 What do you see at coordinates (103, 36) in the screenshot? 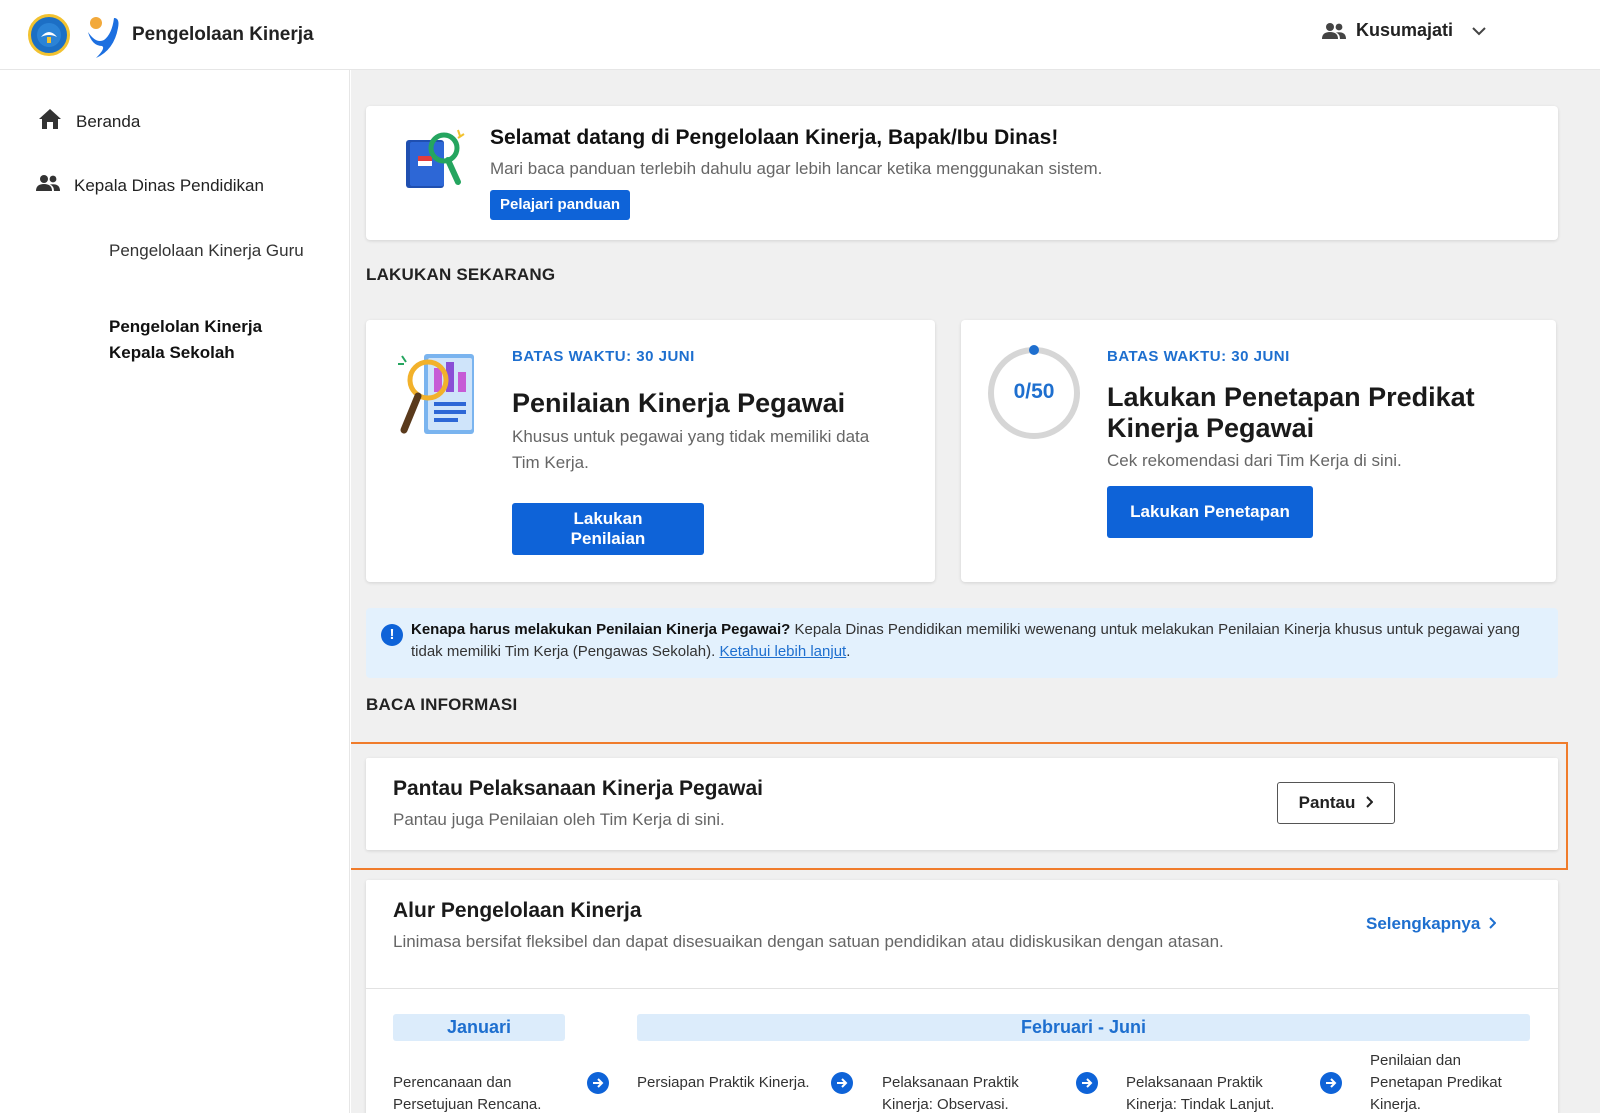
I see `app-logo-icon` at bounding box center [103, 36].